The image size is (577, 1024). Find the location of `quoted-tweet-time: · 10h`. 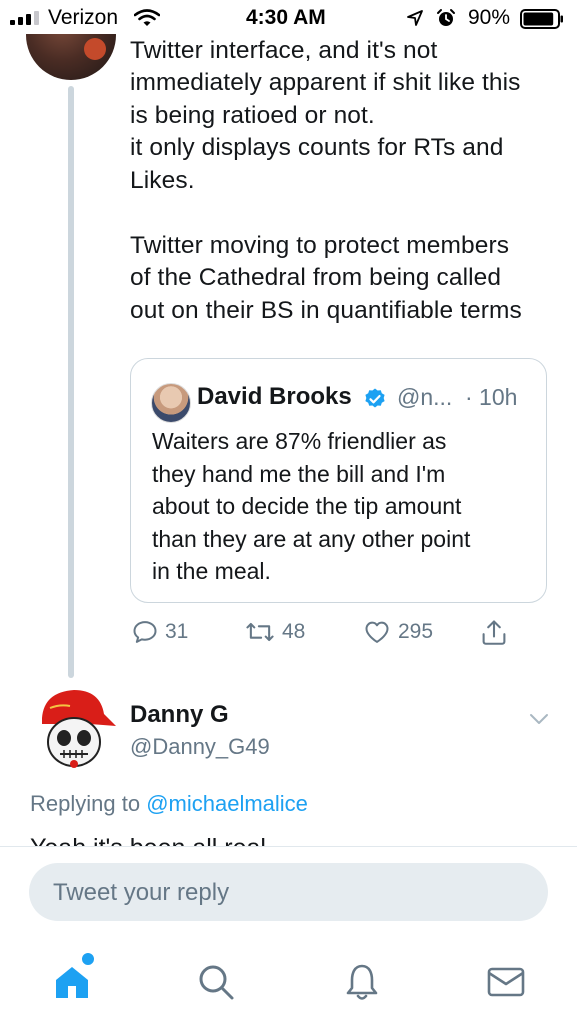

quoted-tweet-time: · 10h is located at coordinates (491, 397).